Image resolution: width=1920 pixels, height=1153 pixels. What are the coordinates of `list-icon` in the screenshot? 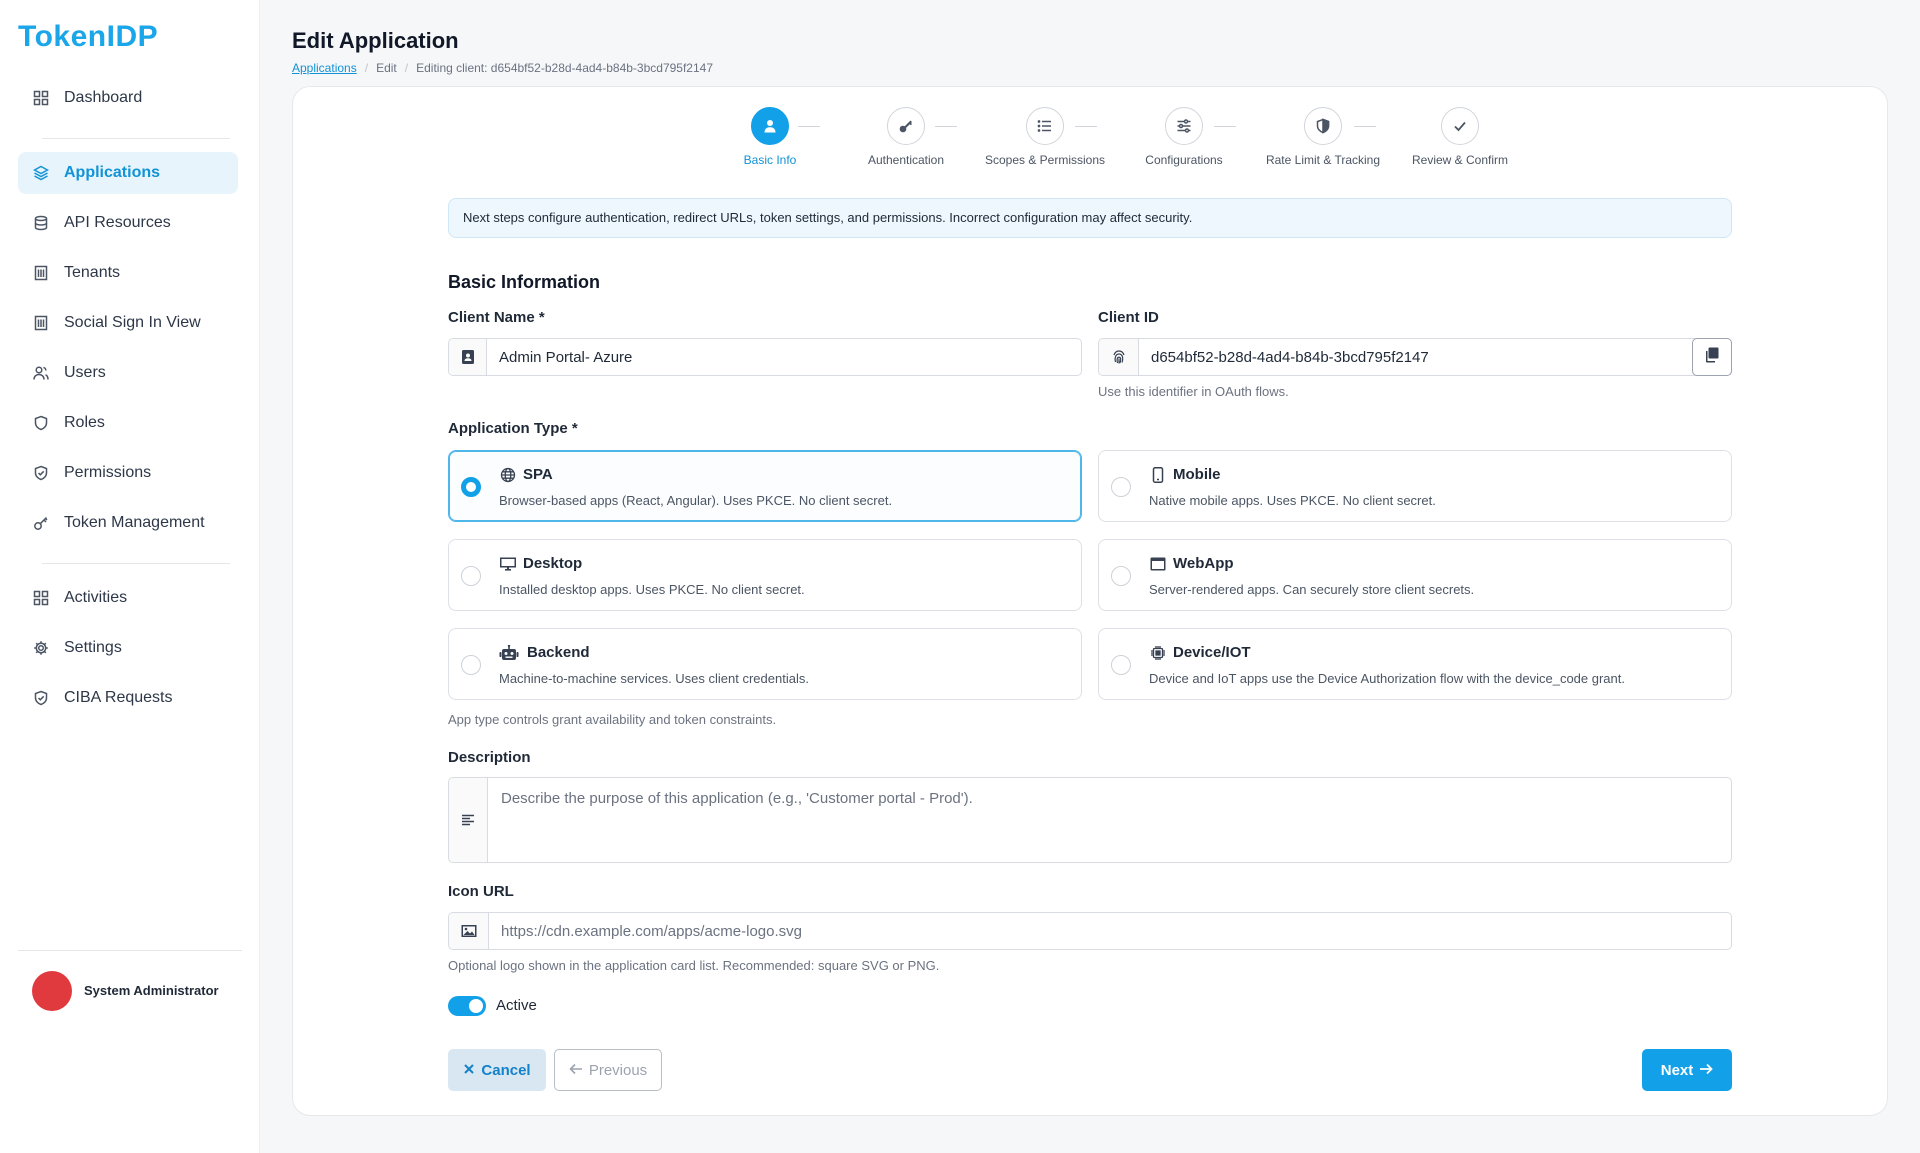 It's located at (1045, 126).